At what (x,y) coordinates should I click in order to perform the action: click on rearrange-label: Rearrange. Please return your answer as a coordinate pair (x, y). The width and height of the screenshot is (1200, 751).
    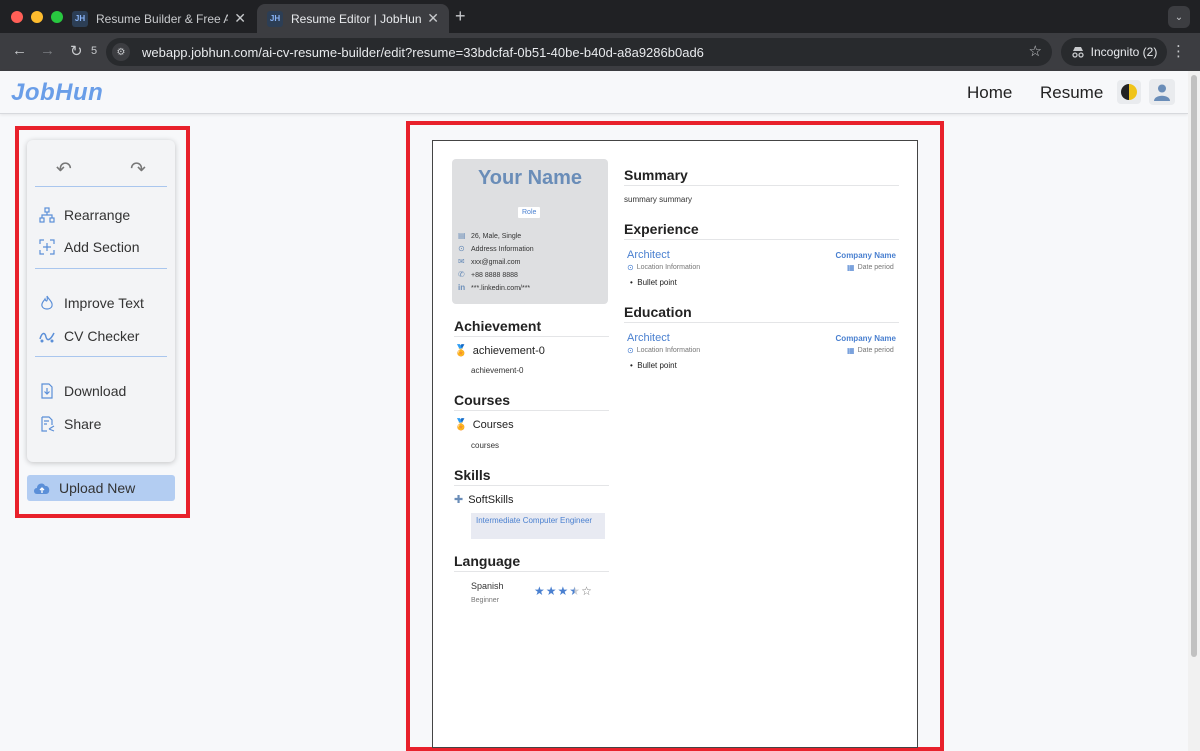
    Looking at the image, I should click on (97, 215).